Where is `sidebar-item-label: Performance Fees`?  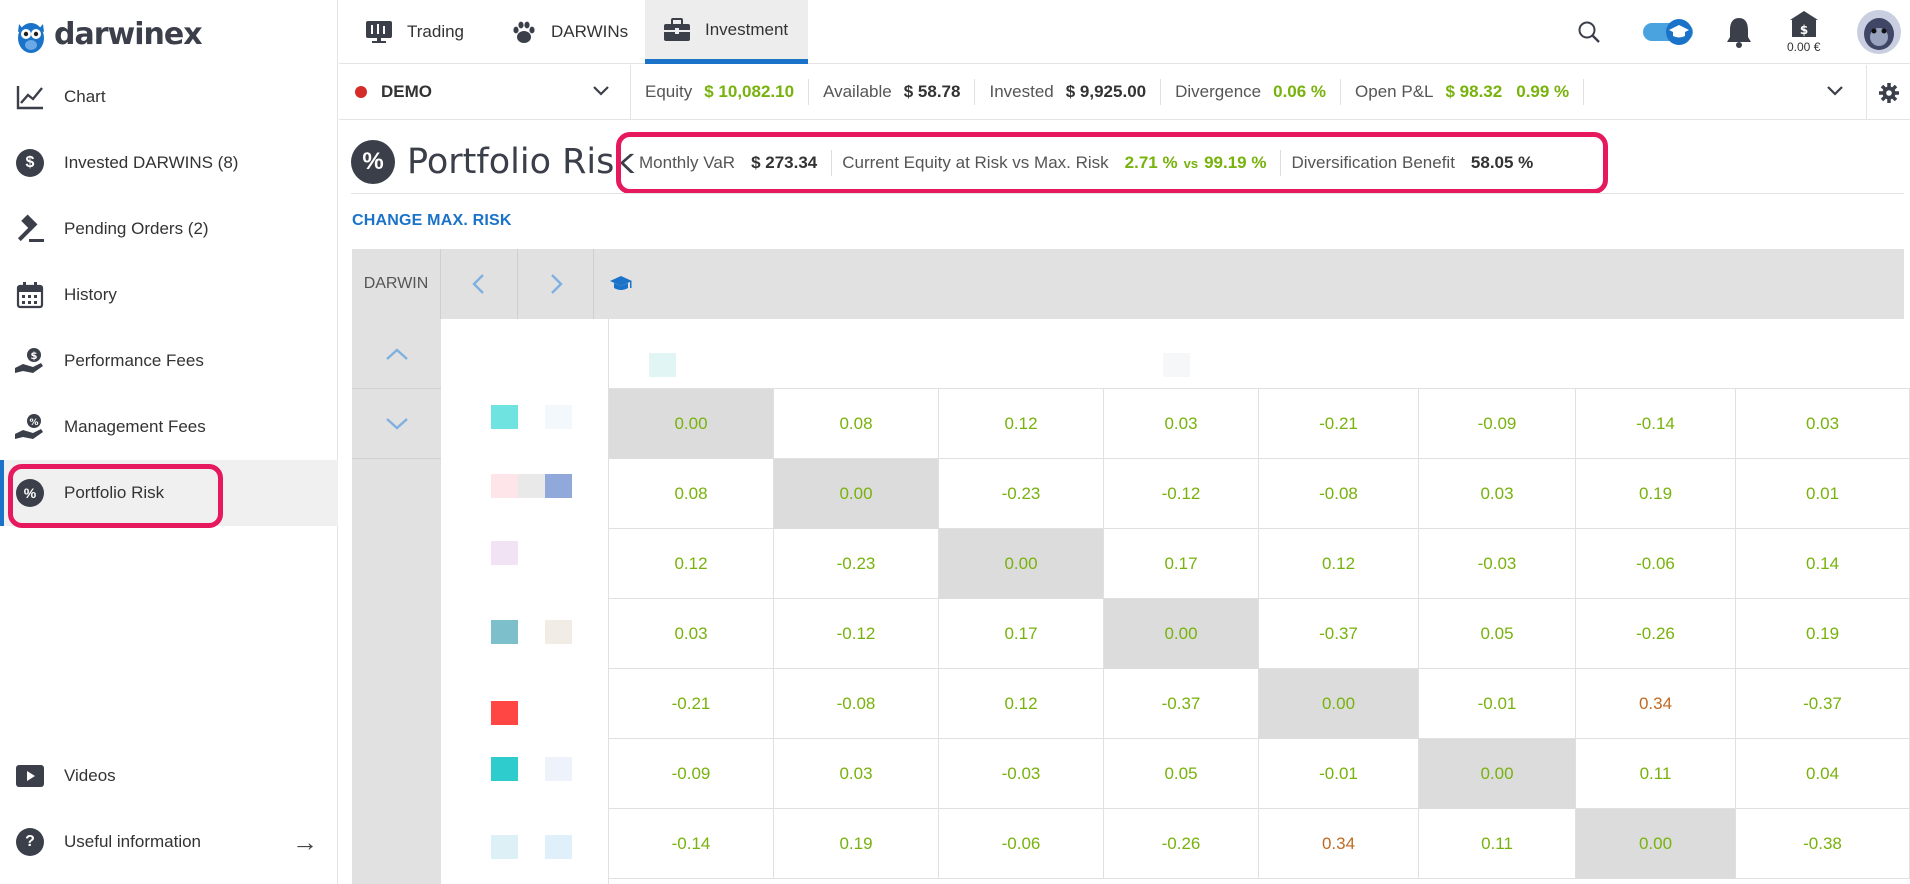
sidebar-item-label: Performance Fees is located at coordinates (134, 360).